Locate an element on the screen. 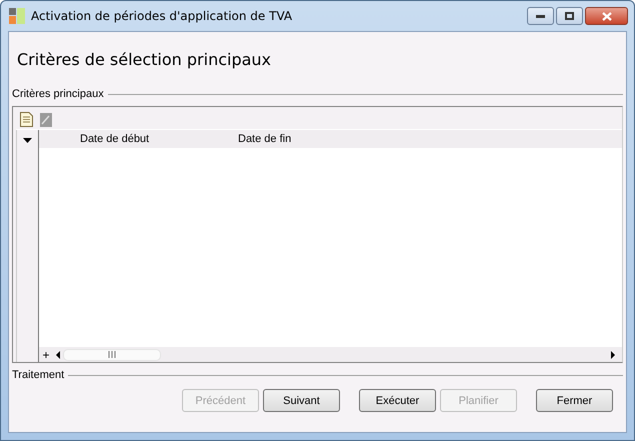  close-button is located at coordinates (606, 16).